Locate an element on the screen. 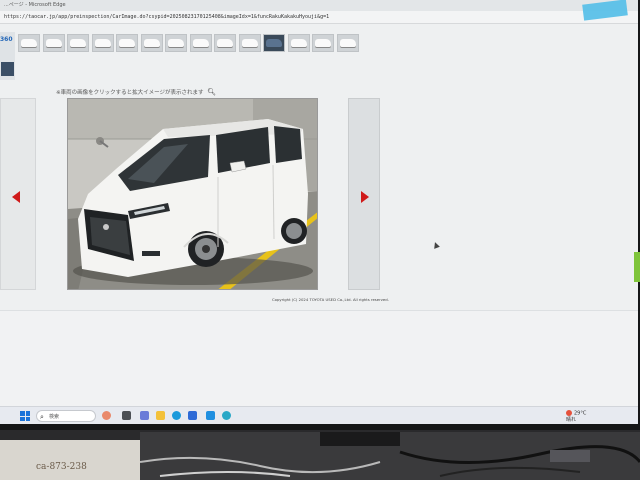  mail-icon is located at coordinates (210, 415).